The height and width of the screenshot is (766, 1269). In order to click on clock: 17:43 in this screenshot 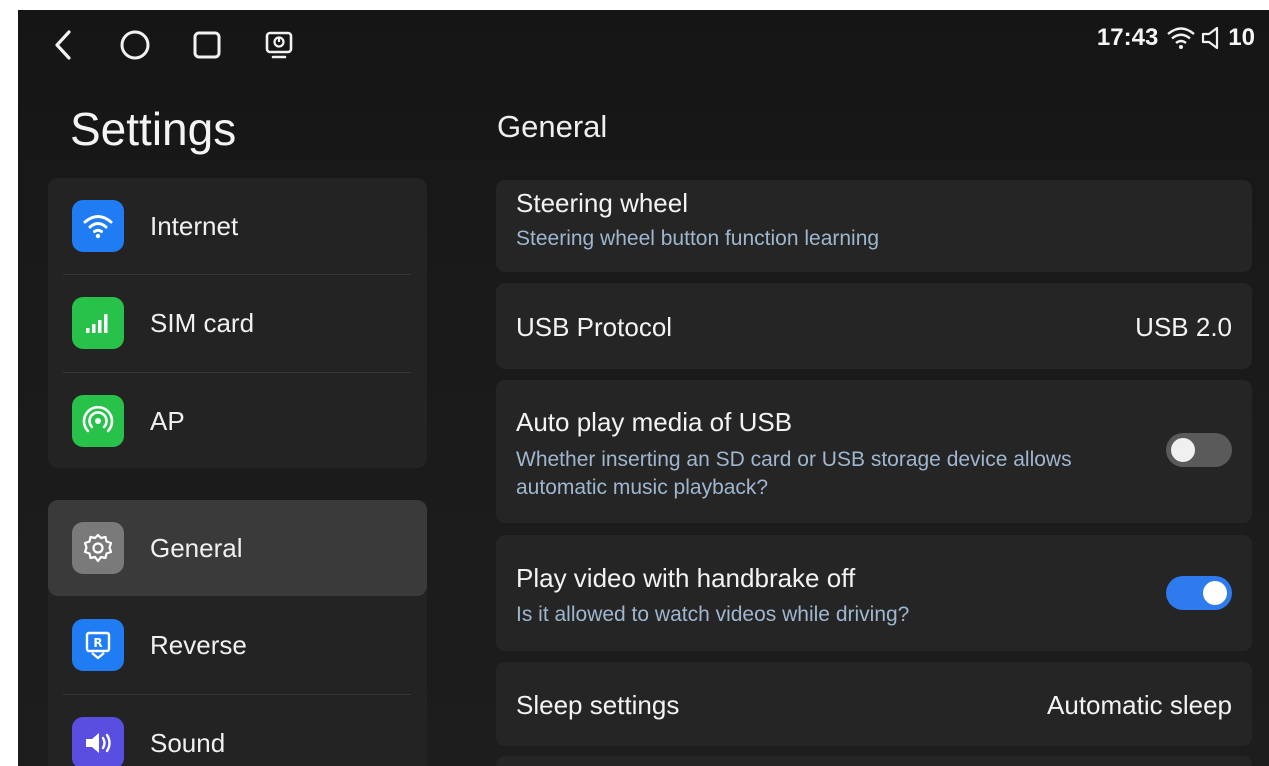, I will do `click(1127, 37)`.